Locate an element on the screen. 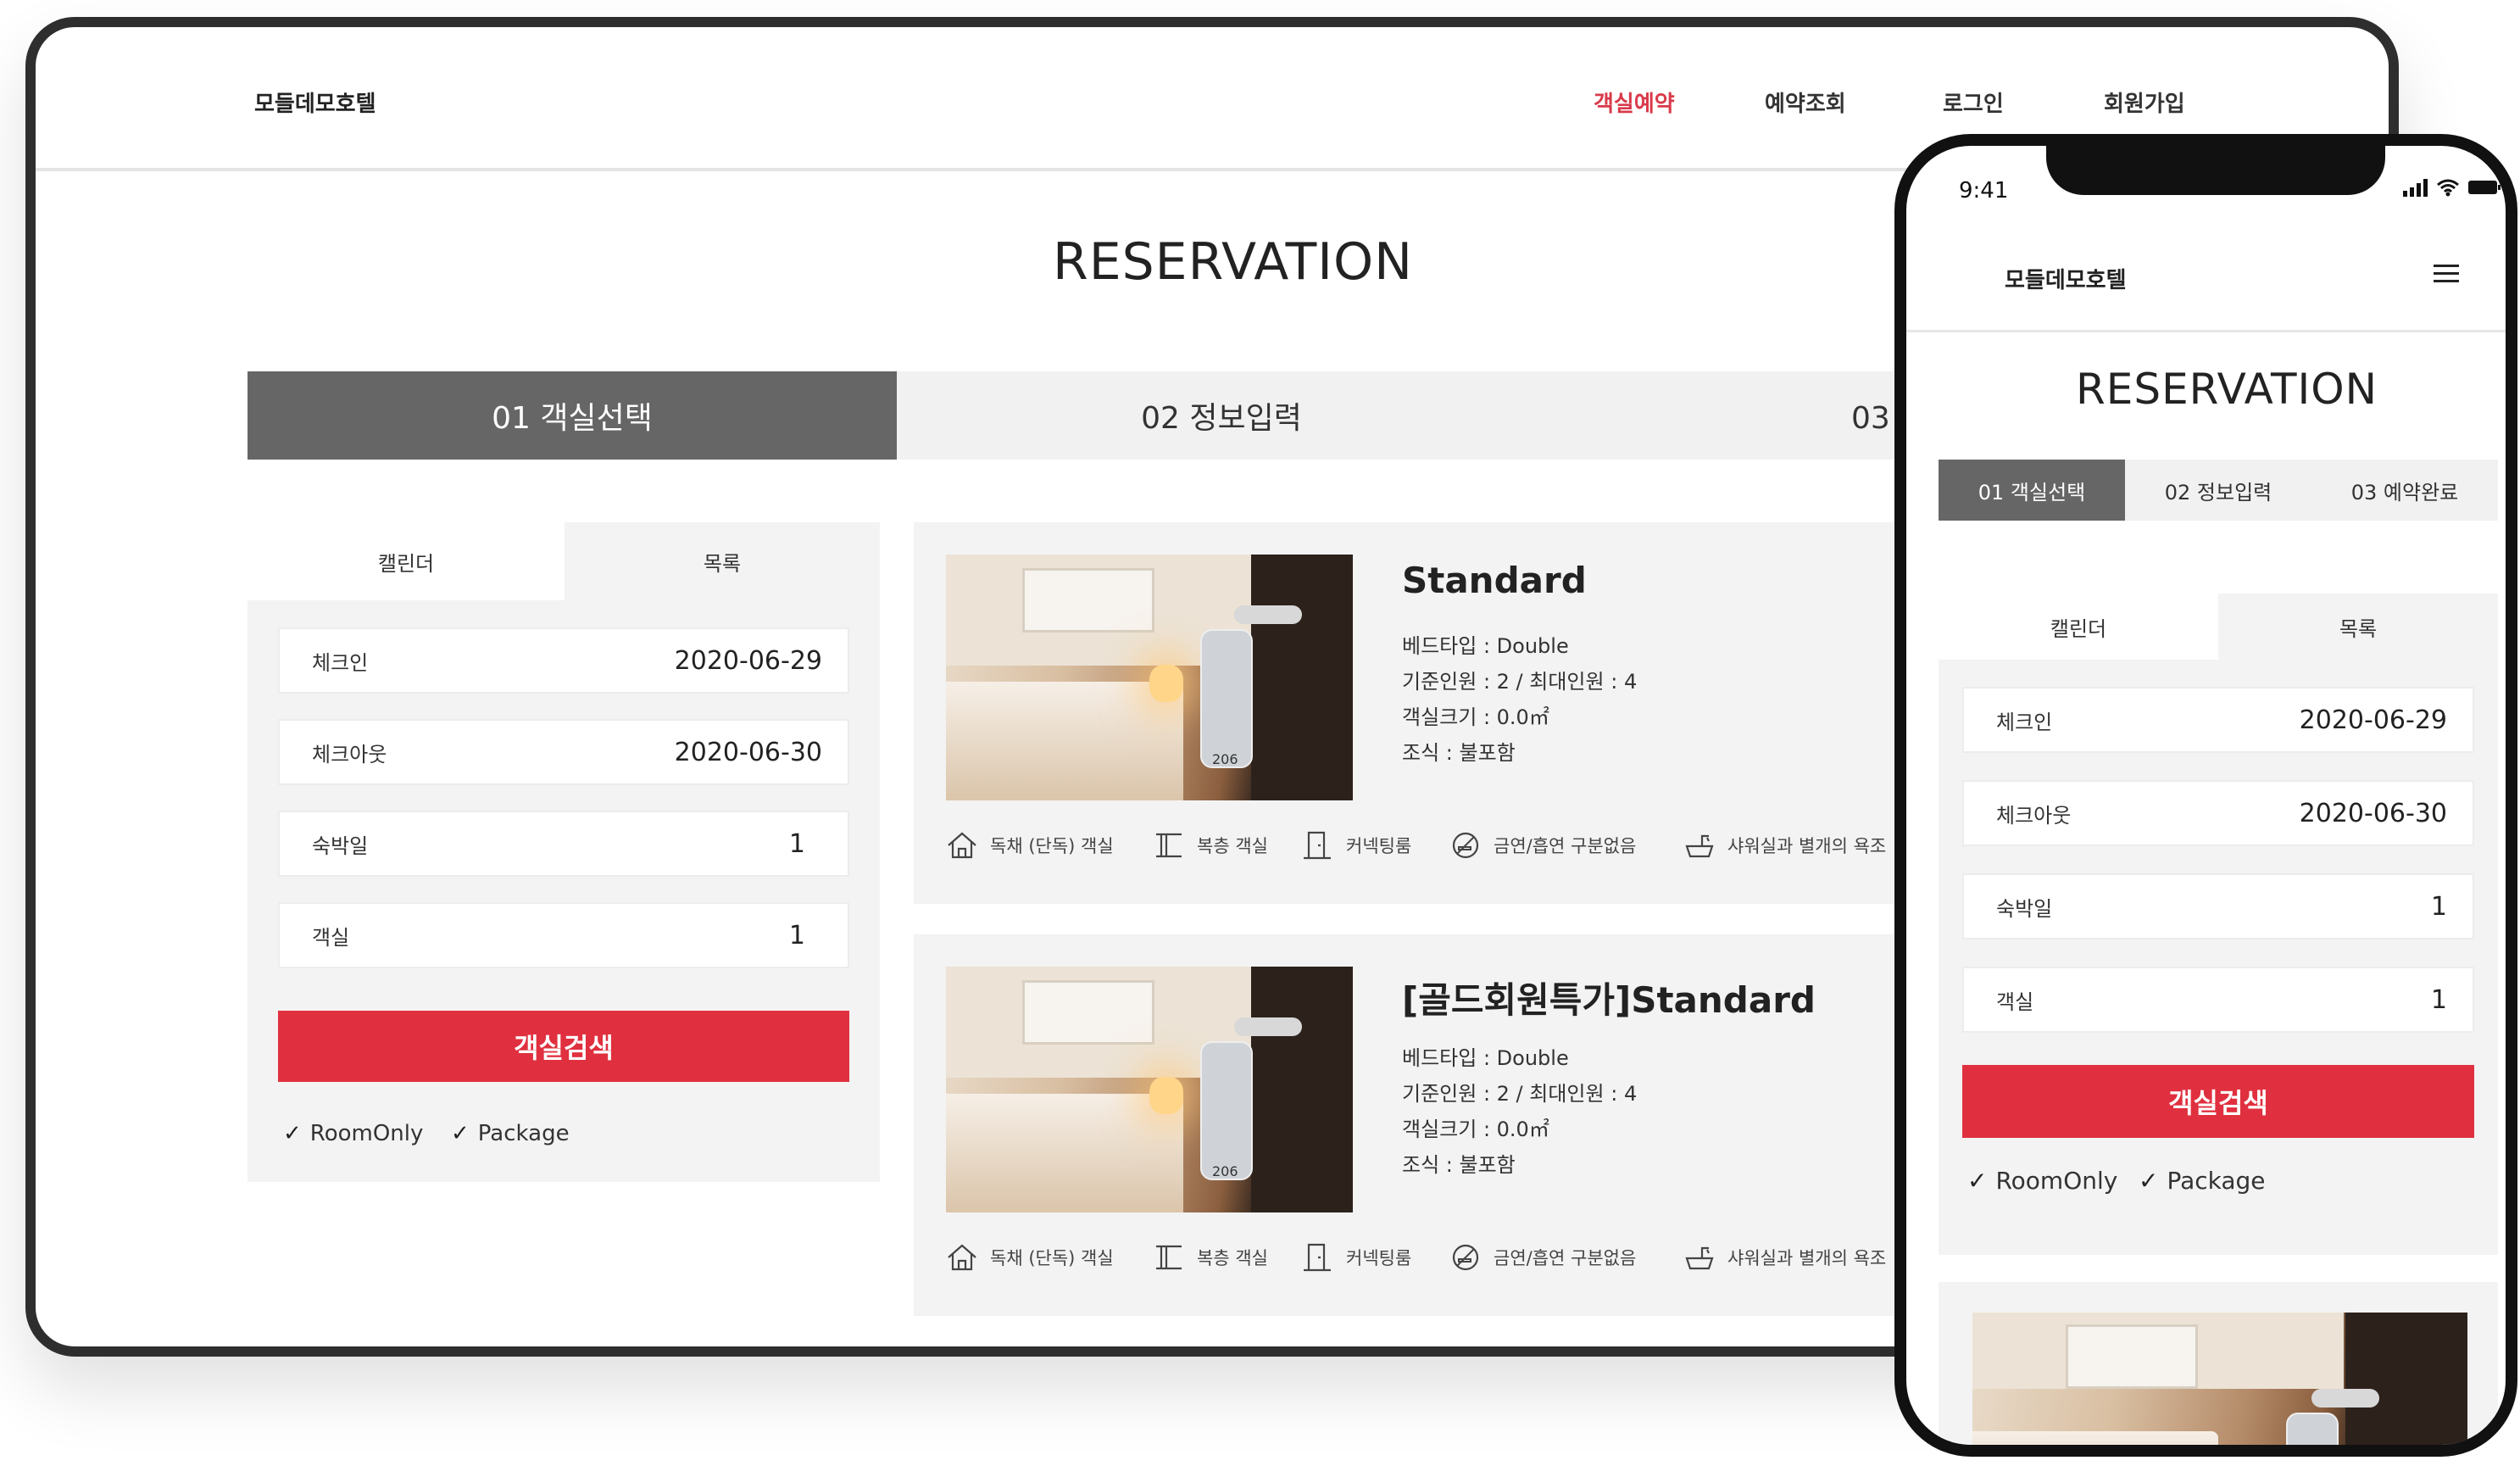  checkin-field: 체크인 2020-06-29 is located at coordinates (563, 661).